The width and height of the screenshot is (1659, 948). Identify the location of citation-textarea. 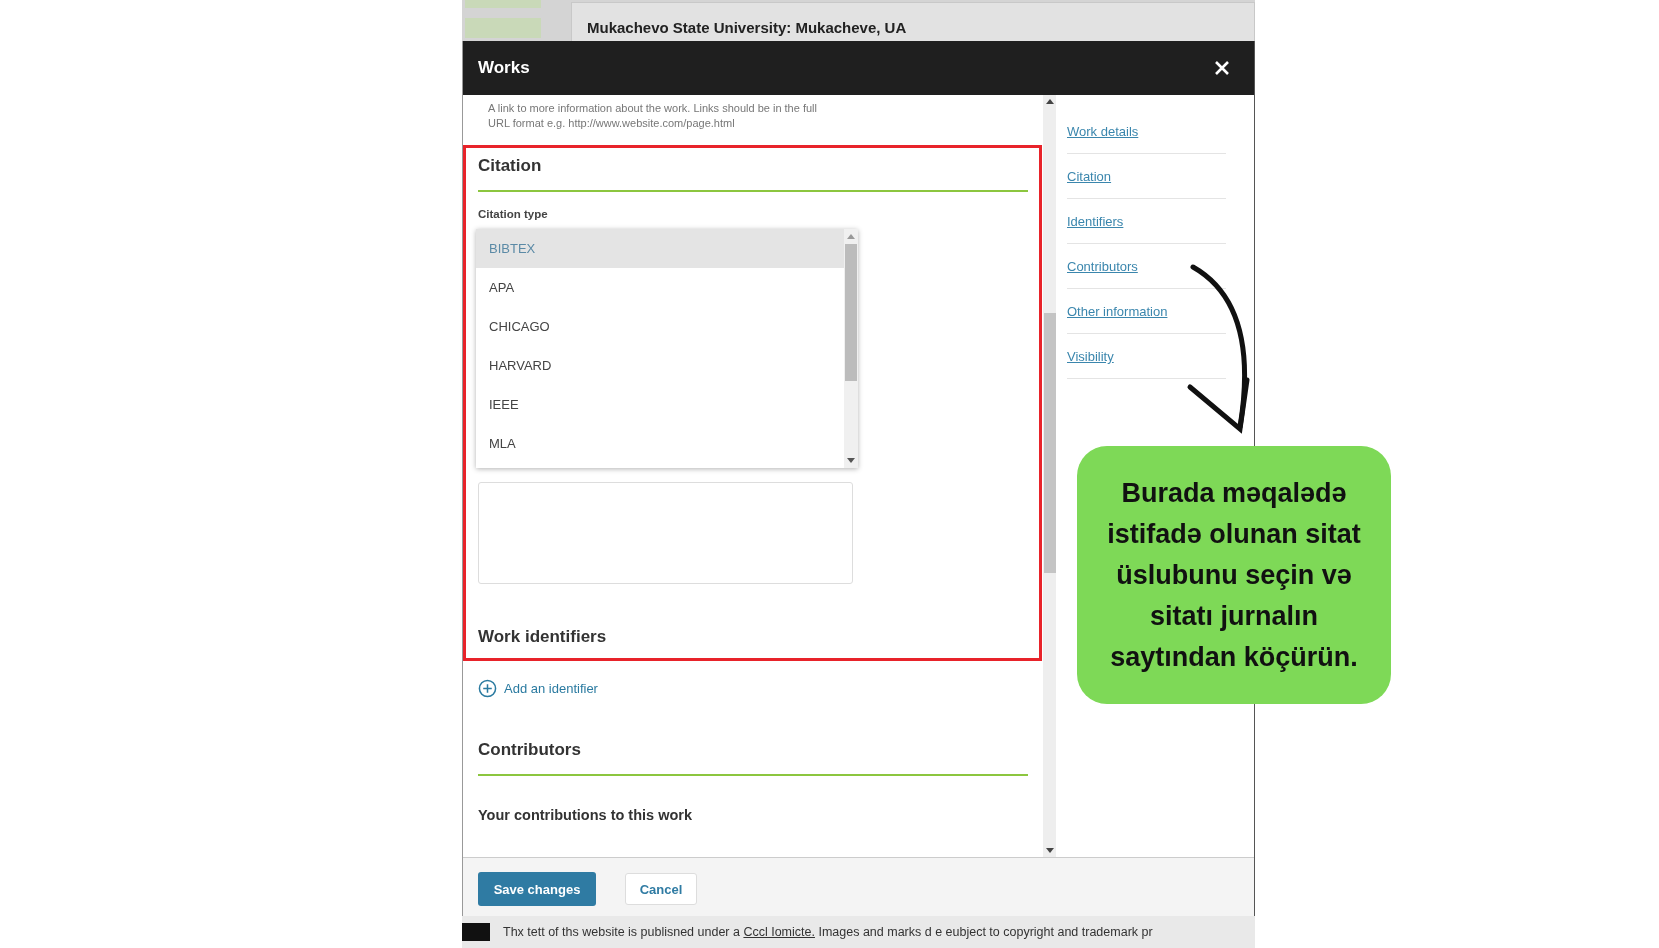
(665, 533).